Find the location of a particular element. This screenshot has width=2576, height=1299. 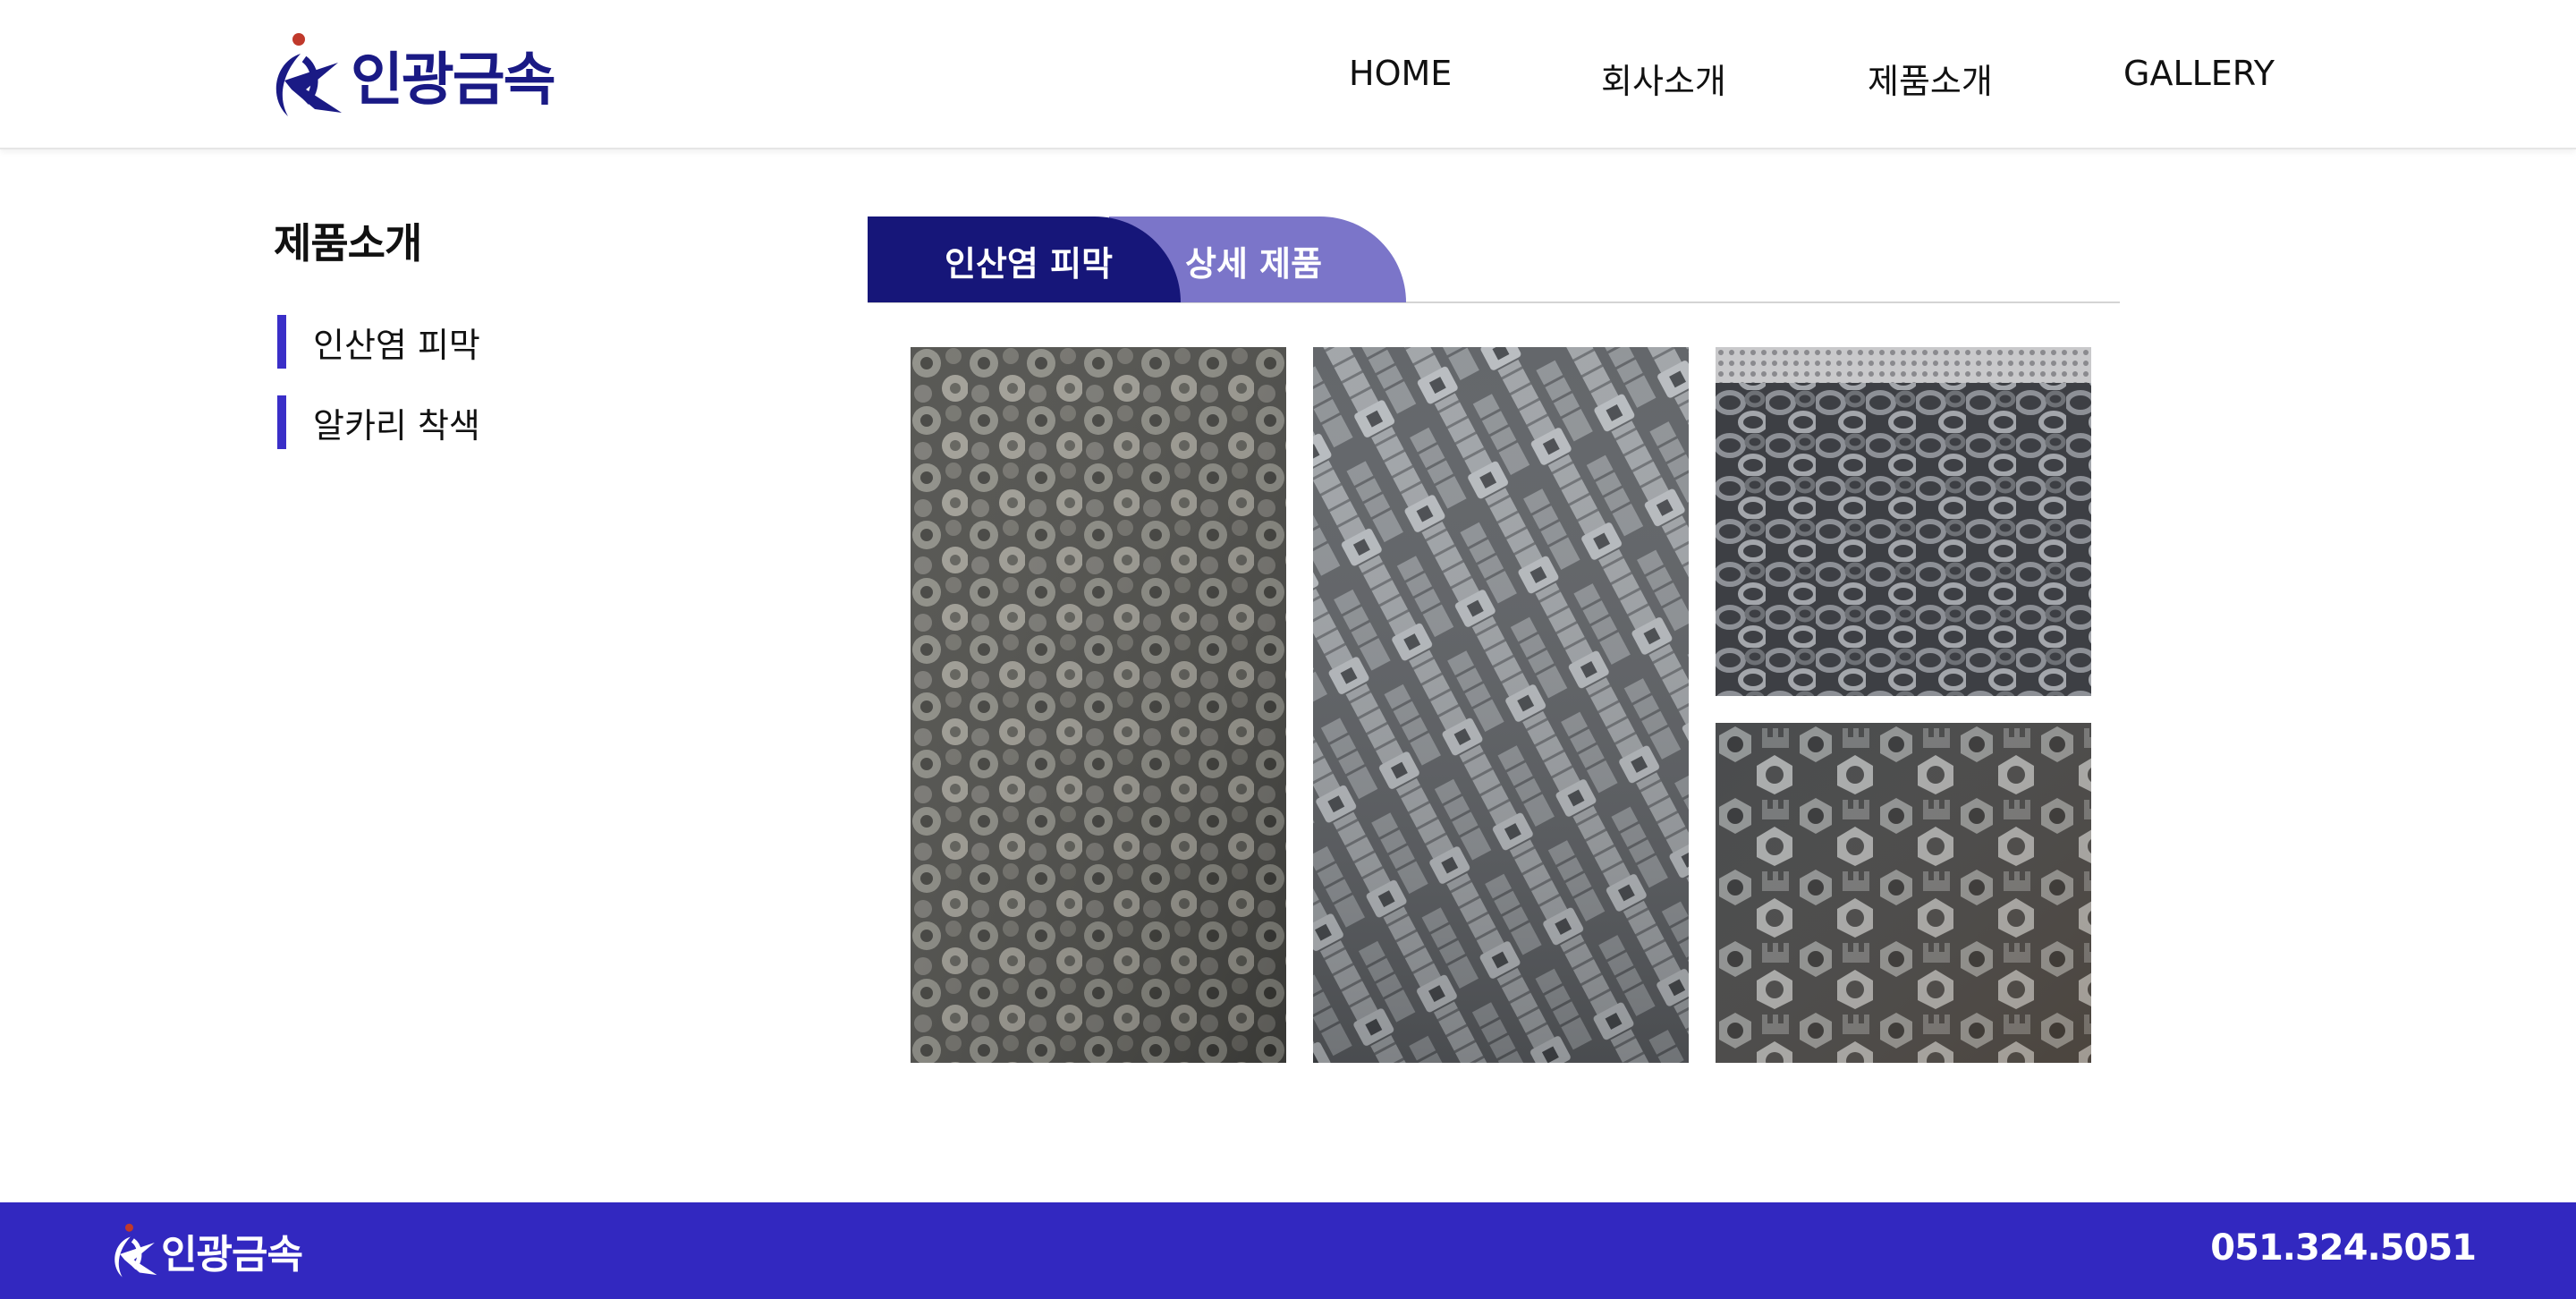

nav-item-gallery: GALLERY is located at coordinates (2199, 73).